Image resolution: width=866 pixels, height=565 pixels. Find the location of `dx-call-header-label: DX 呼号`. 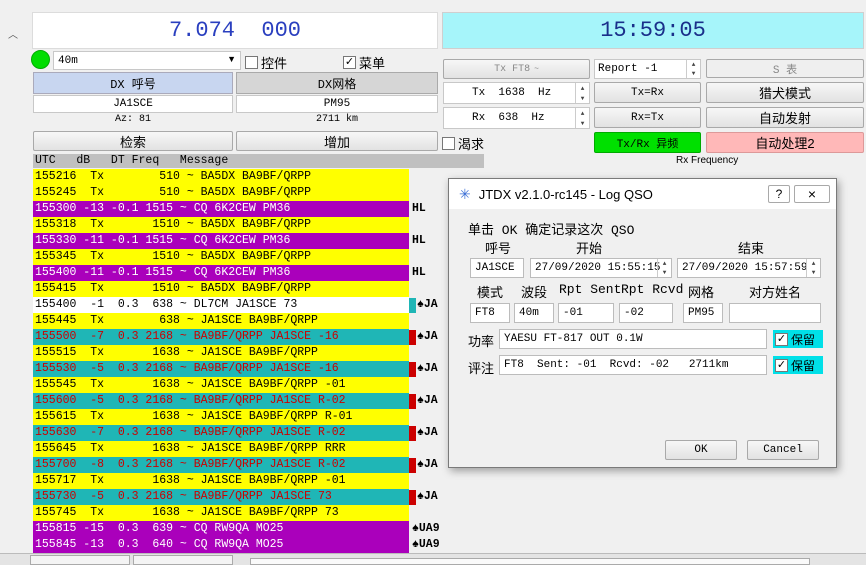

dx-call-header-label: DX 呼号 is located at coordinates (133, 84).